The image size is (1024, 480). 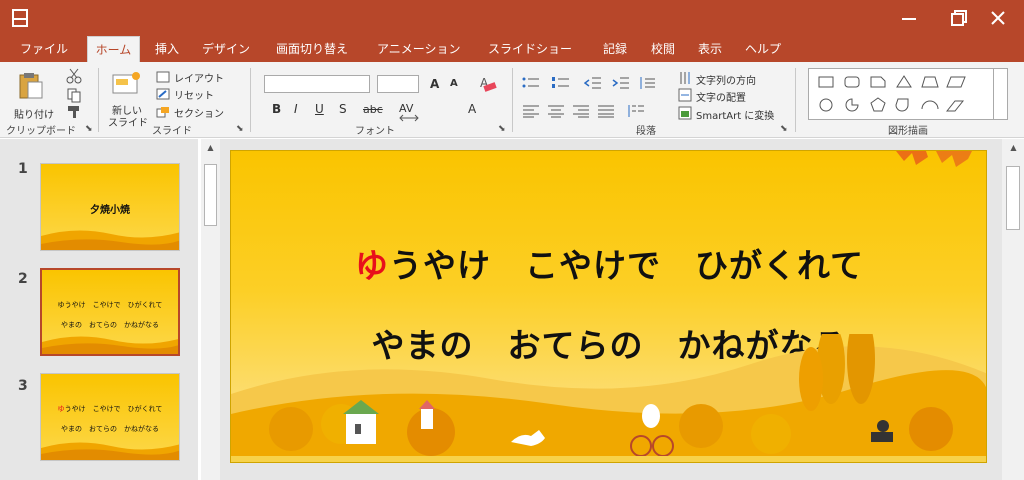 I want to click on thumbnail-1-title: 夕焼小焼, so click(x=110, y=210).